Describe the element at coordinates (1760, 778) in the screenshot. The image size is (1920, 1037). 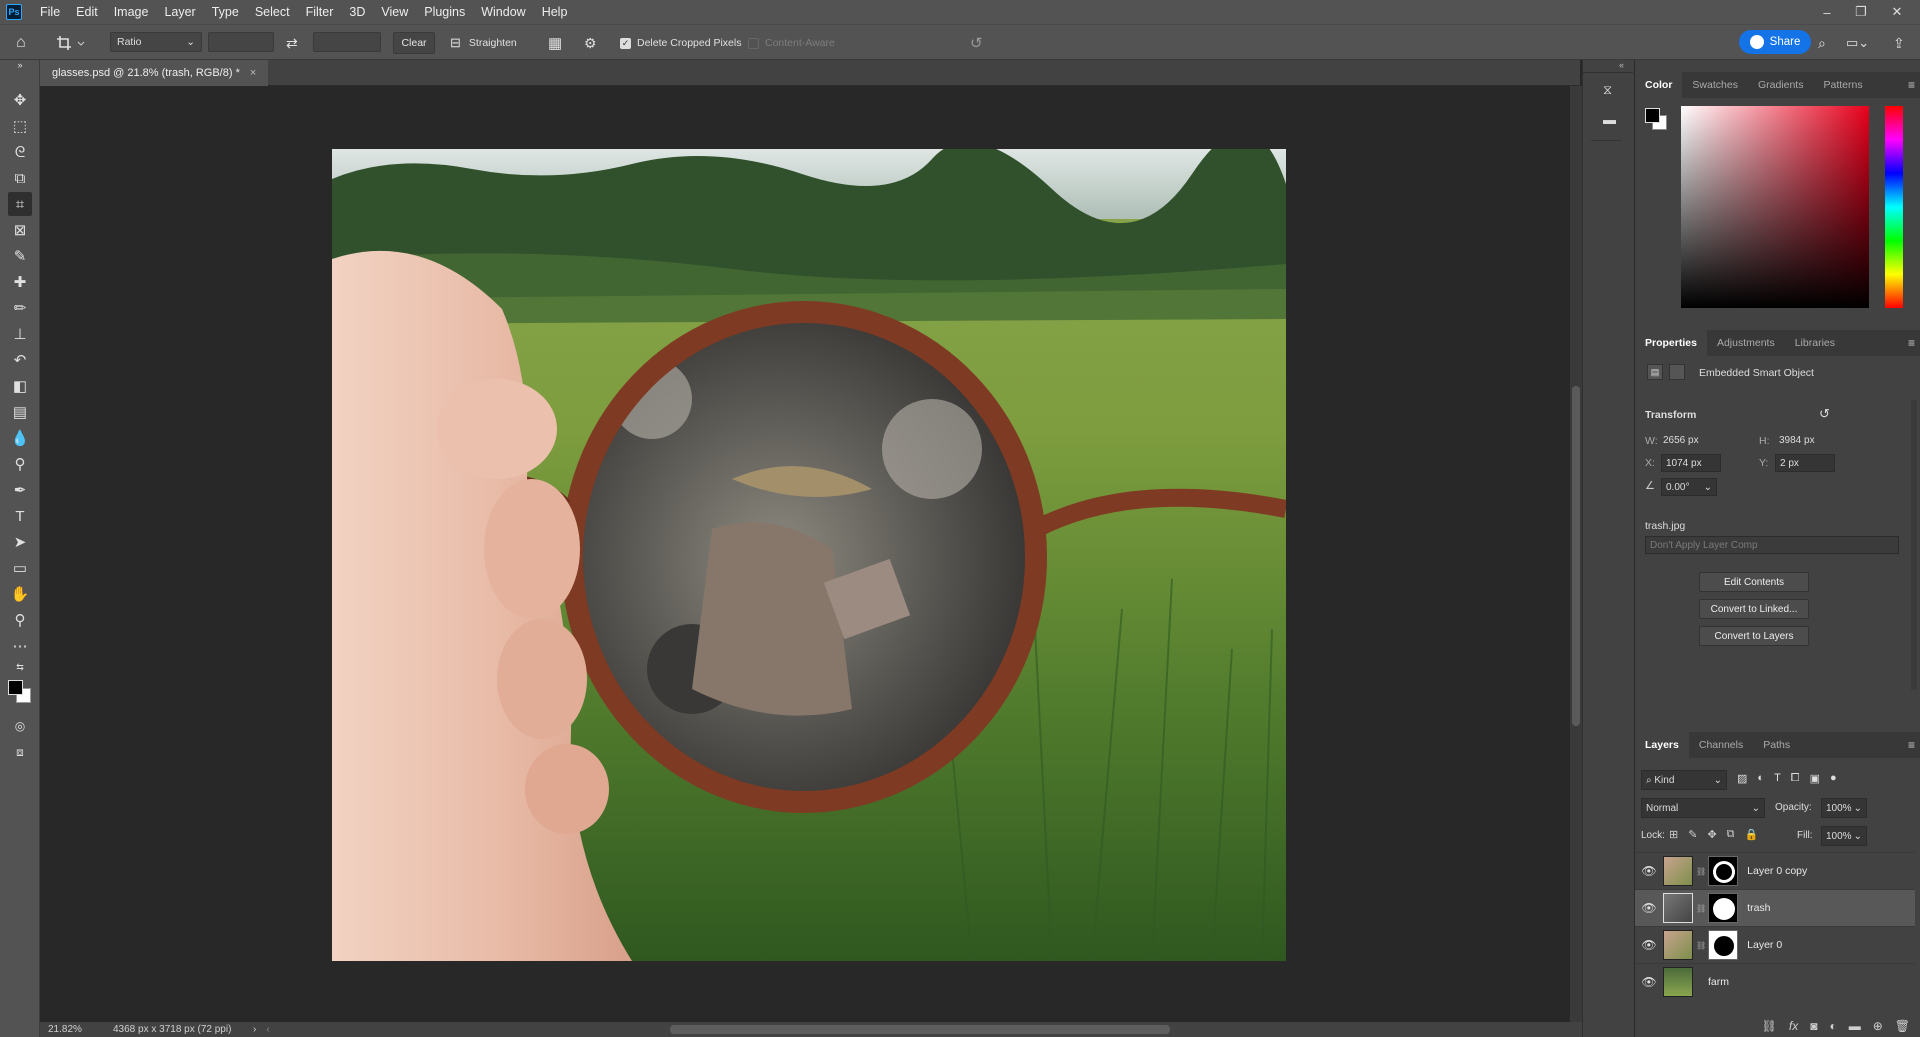
I see `adjustment-filter-icon: ◐` at that location.